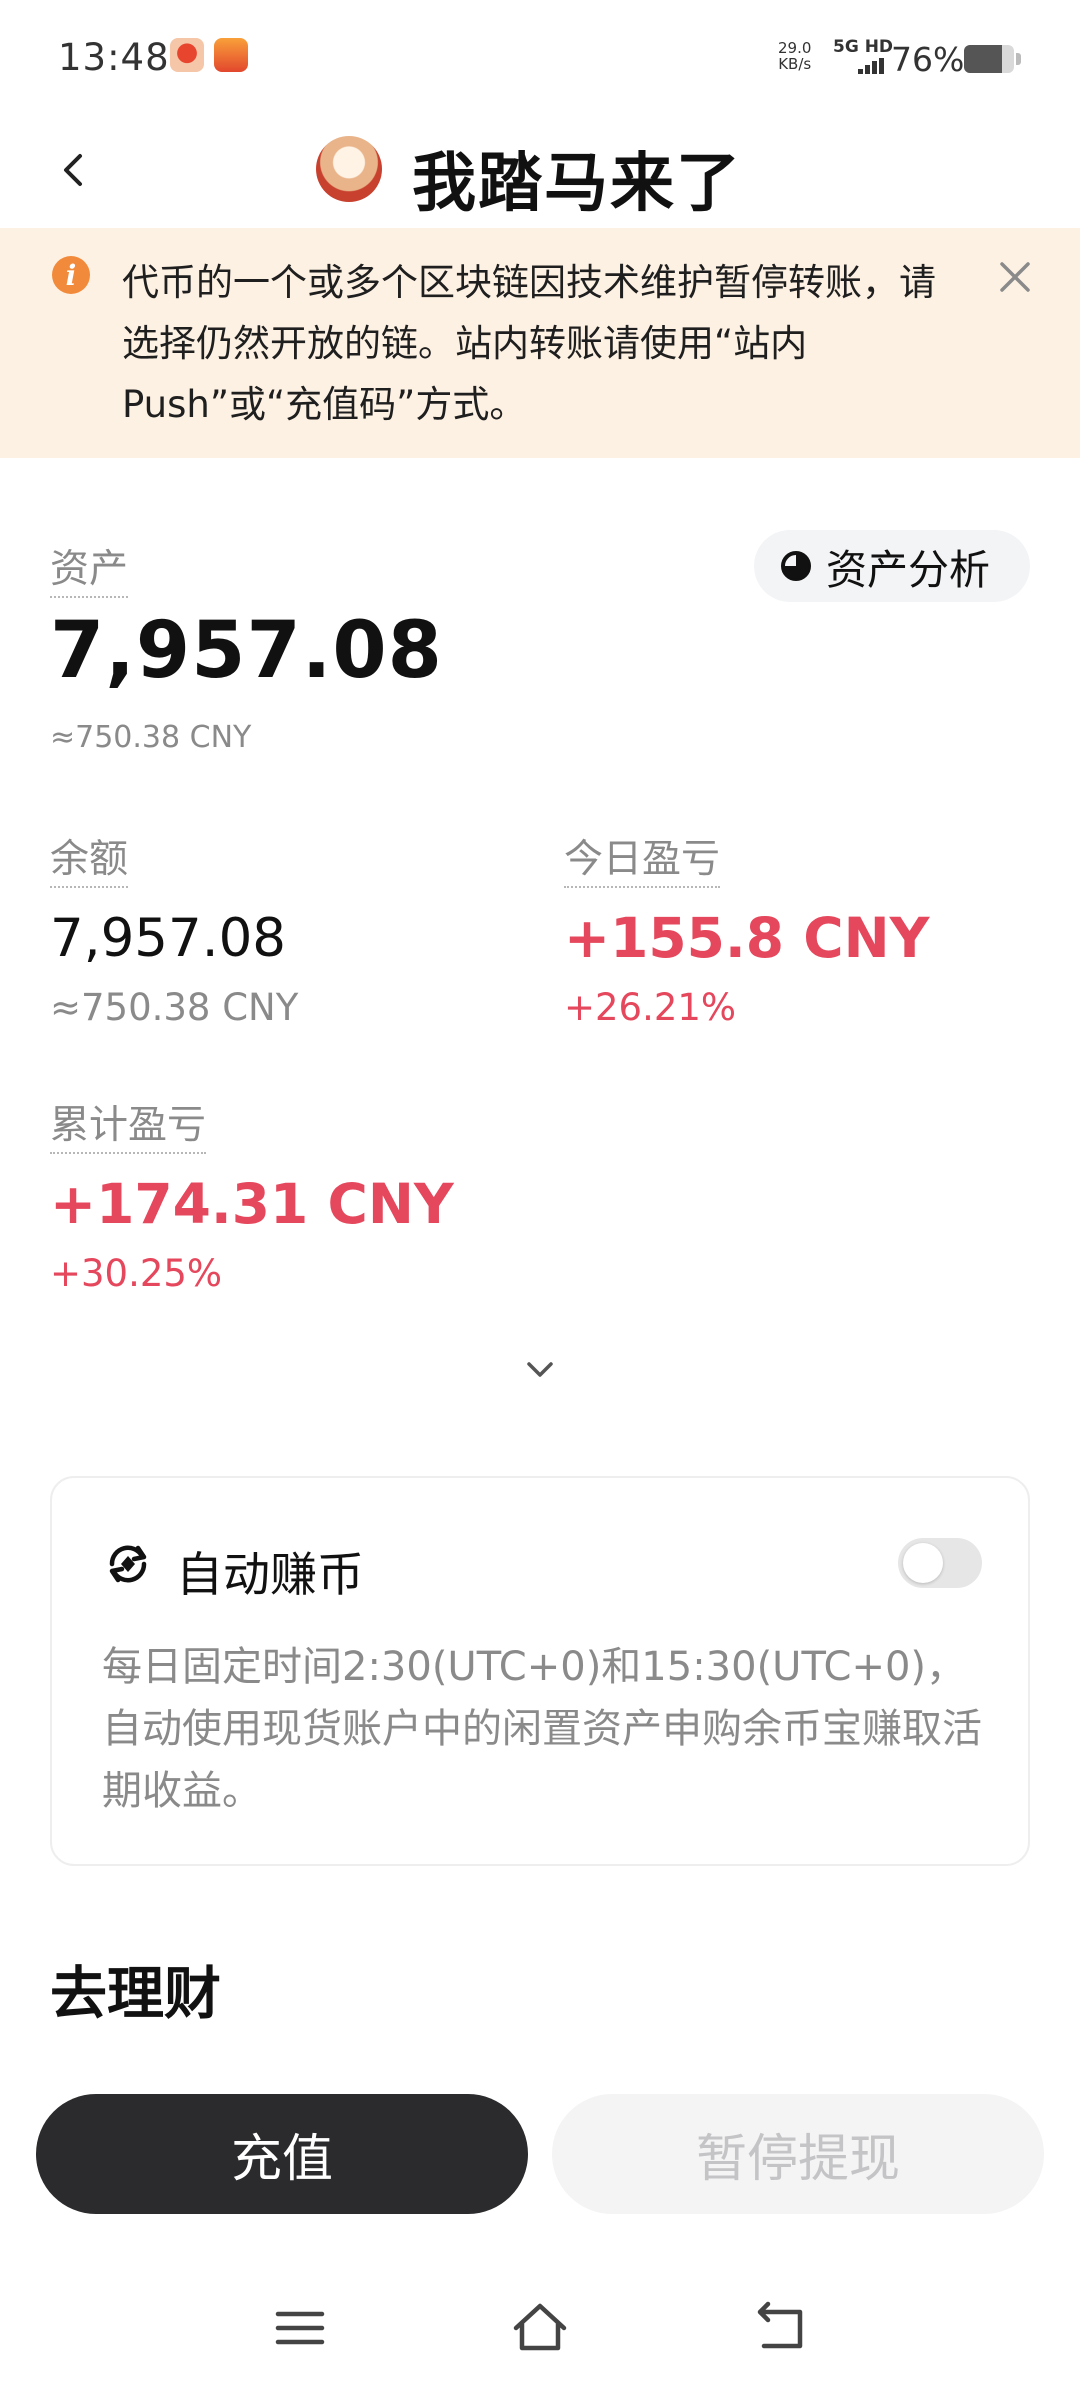  I want to click on assets-cny-value: ≈750.38 CNY, so click(151, 737).